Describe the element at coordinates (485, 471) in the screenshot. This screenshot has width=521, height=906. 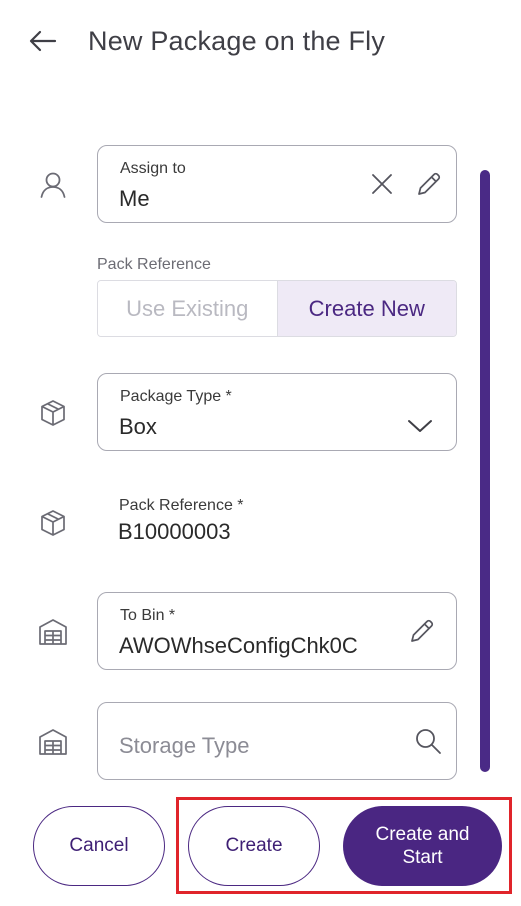
I see `scrollbar` at that location.